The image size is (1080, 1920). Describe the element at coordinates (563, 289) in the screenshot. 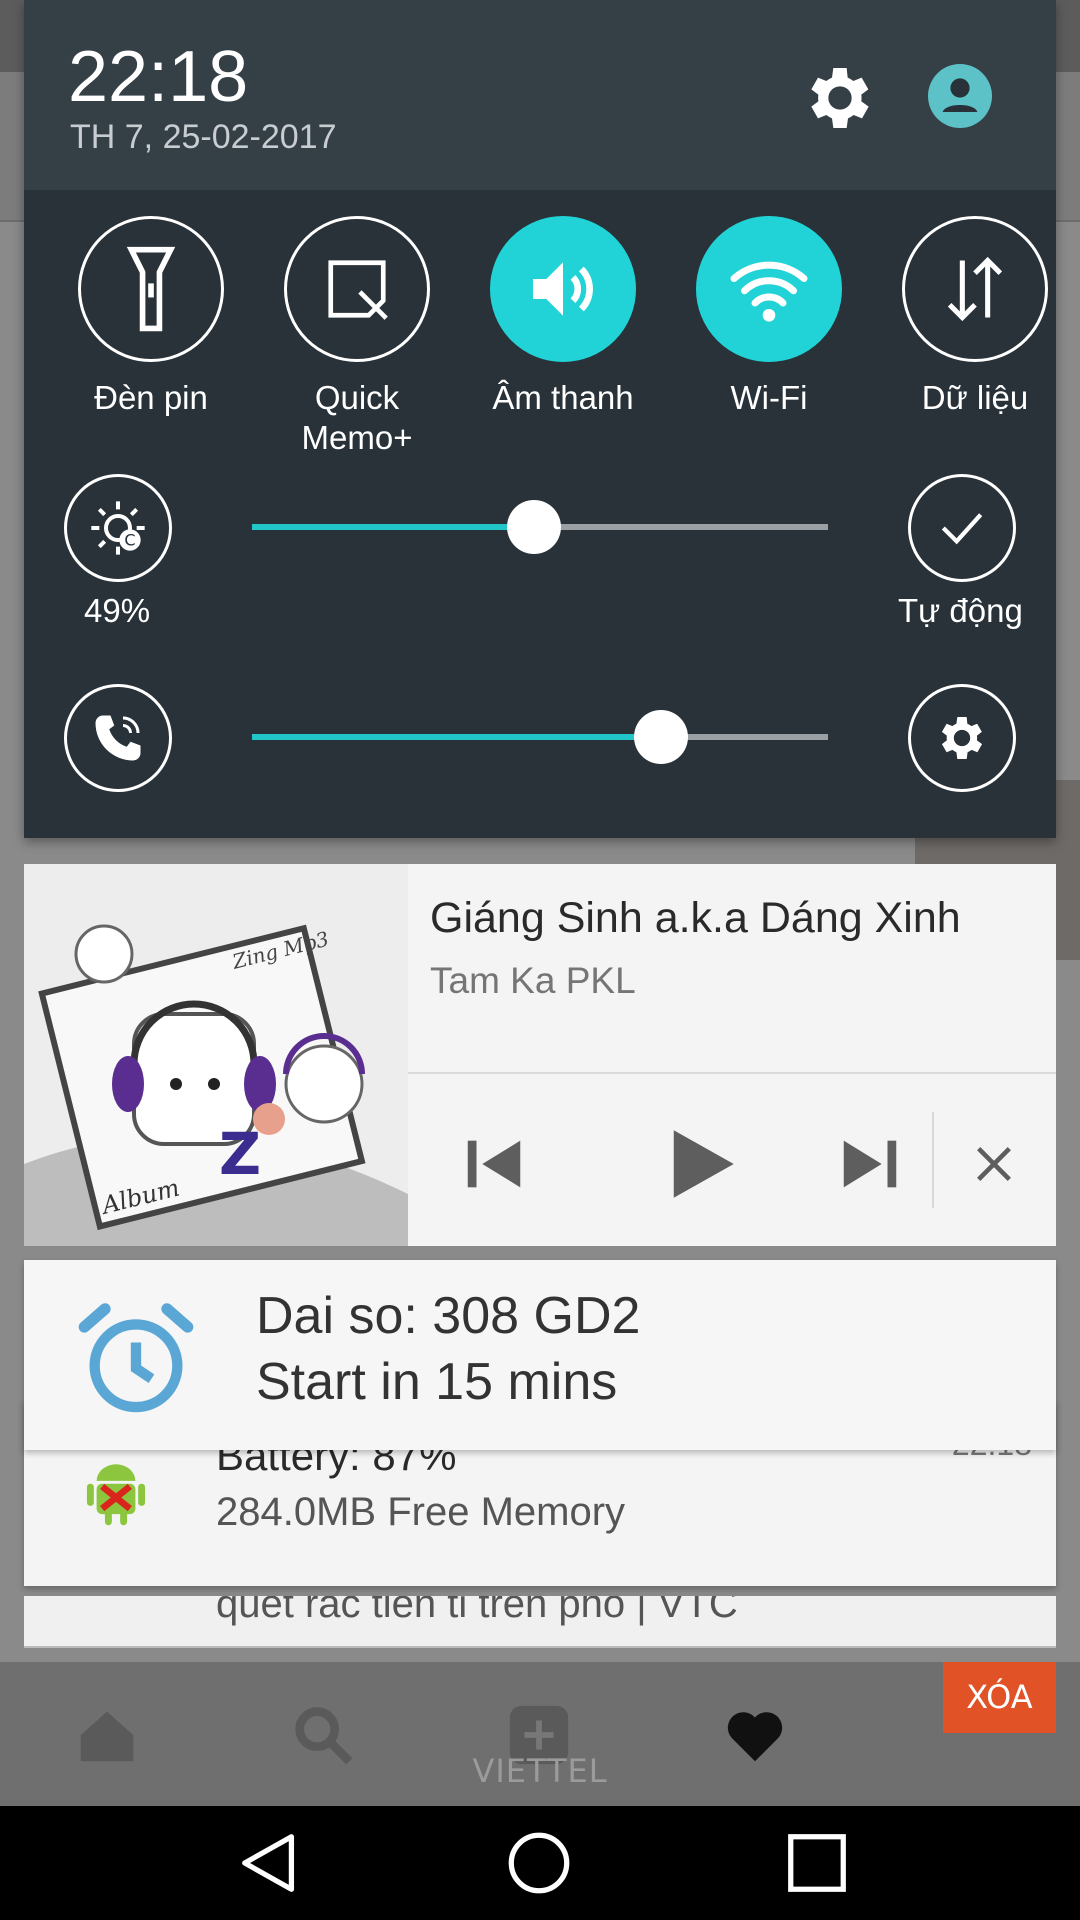

I see `volume-icon` at that location.